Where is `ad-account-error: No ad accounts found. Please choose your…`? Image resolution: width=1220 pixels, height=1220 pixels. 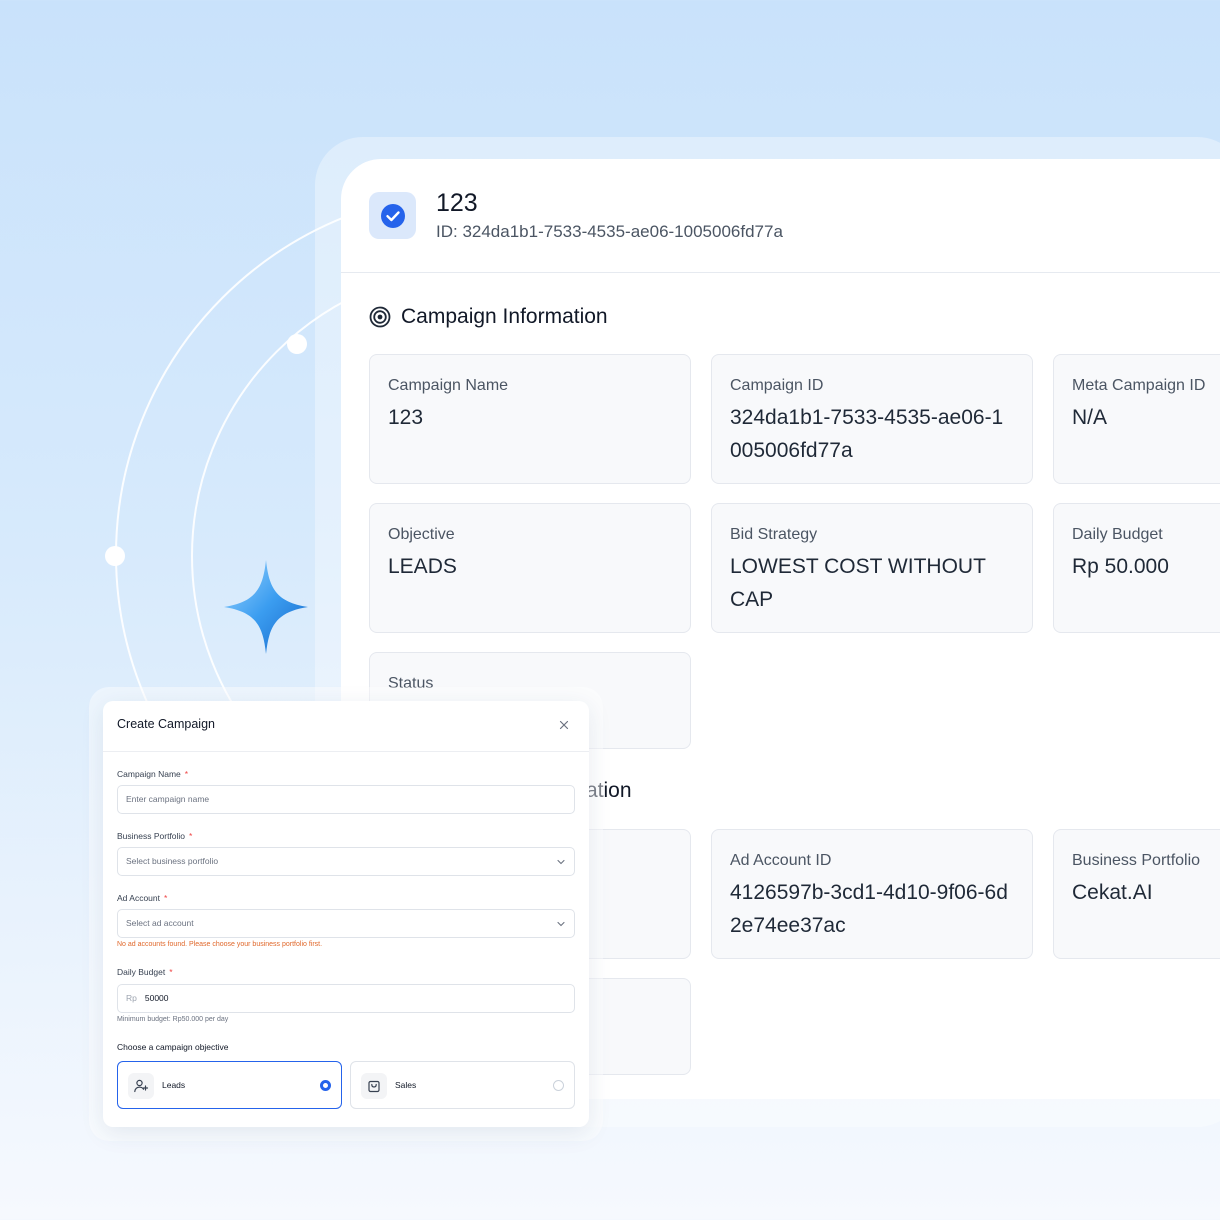 ad-account-error: No ad accounts found. Please choose your… is located at coordinates (220, 944).